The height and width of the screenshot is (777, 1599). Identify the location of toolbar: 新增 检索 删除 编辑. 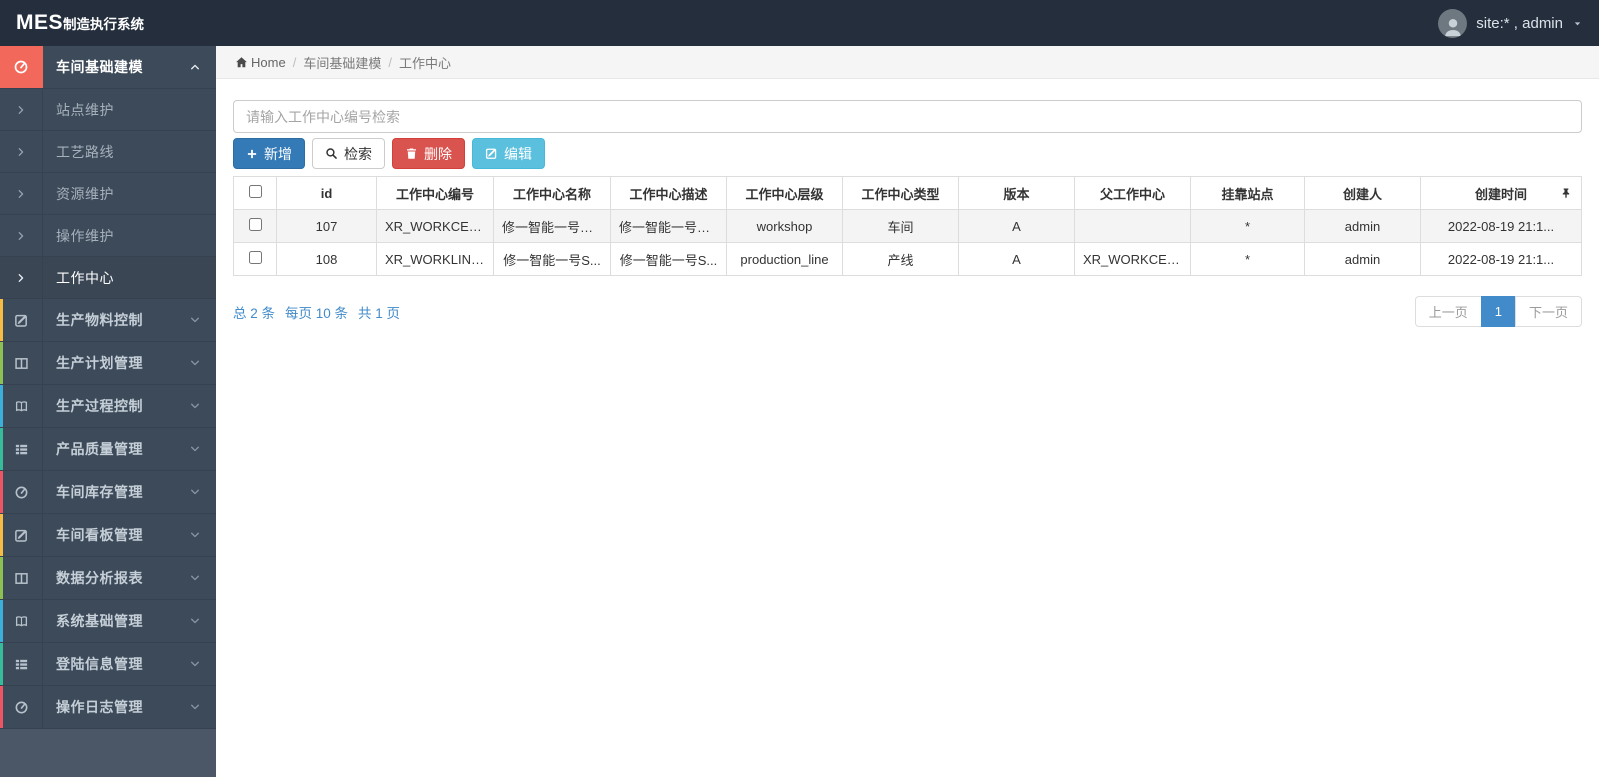
(907, 153).